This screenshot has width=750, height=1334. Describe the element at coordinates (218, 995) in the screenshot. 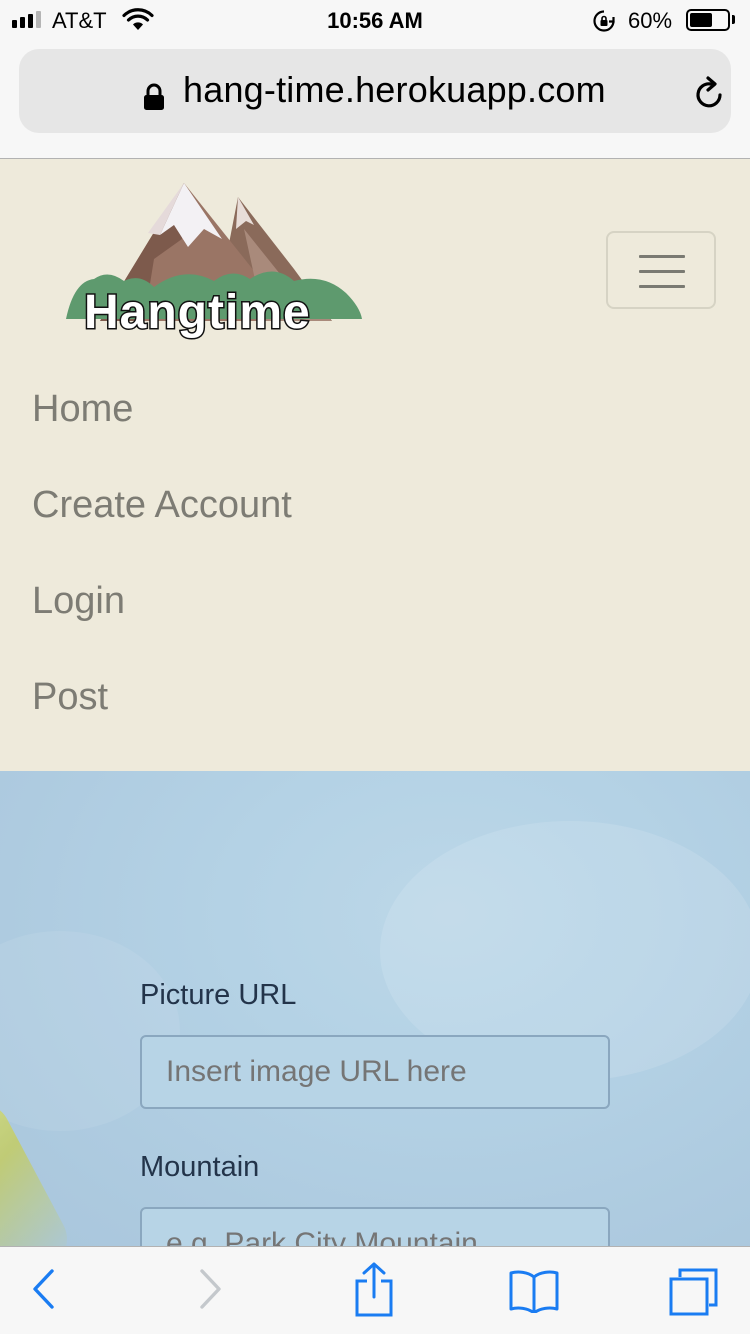

I see `picture-url-label: Picture URL` at that location.